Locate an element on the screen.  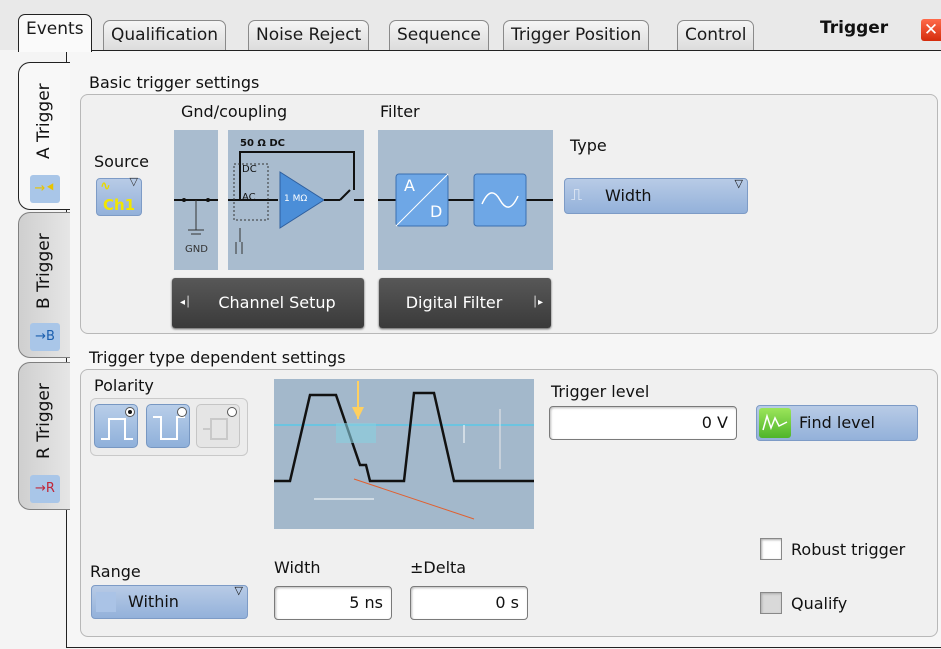
filter-diagram: A D is located at coordinates (465, 200).